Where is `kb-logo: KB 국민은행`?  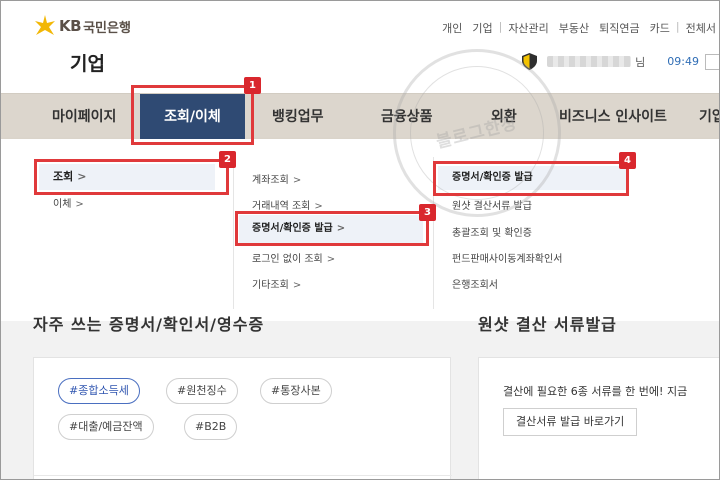 kb-logo: KB 국민은행 is located at coordinates (82, 26).